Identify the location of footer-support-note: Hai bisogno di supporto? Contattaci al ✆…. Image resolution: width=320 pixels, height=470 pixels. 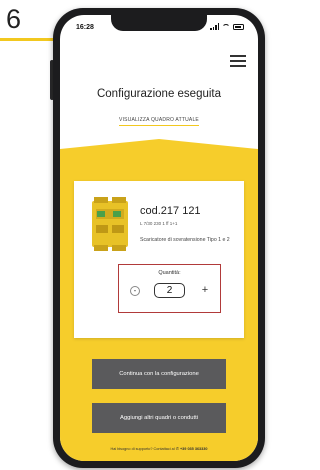
(159, 448).